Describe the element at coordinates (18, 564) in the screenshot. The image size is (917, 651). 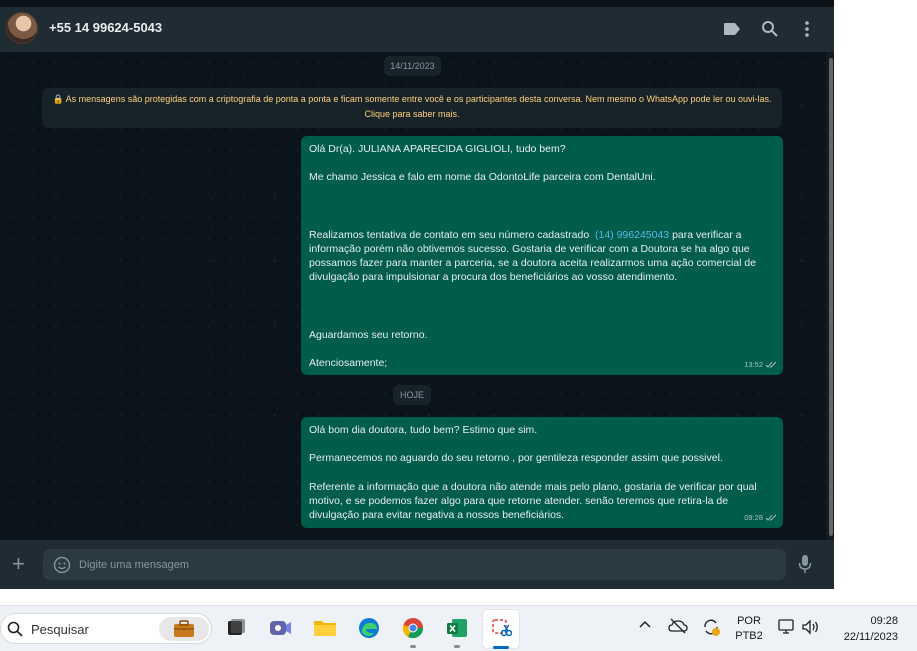
I see `attach-plus-icon: +` at that location.